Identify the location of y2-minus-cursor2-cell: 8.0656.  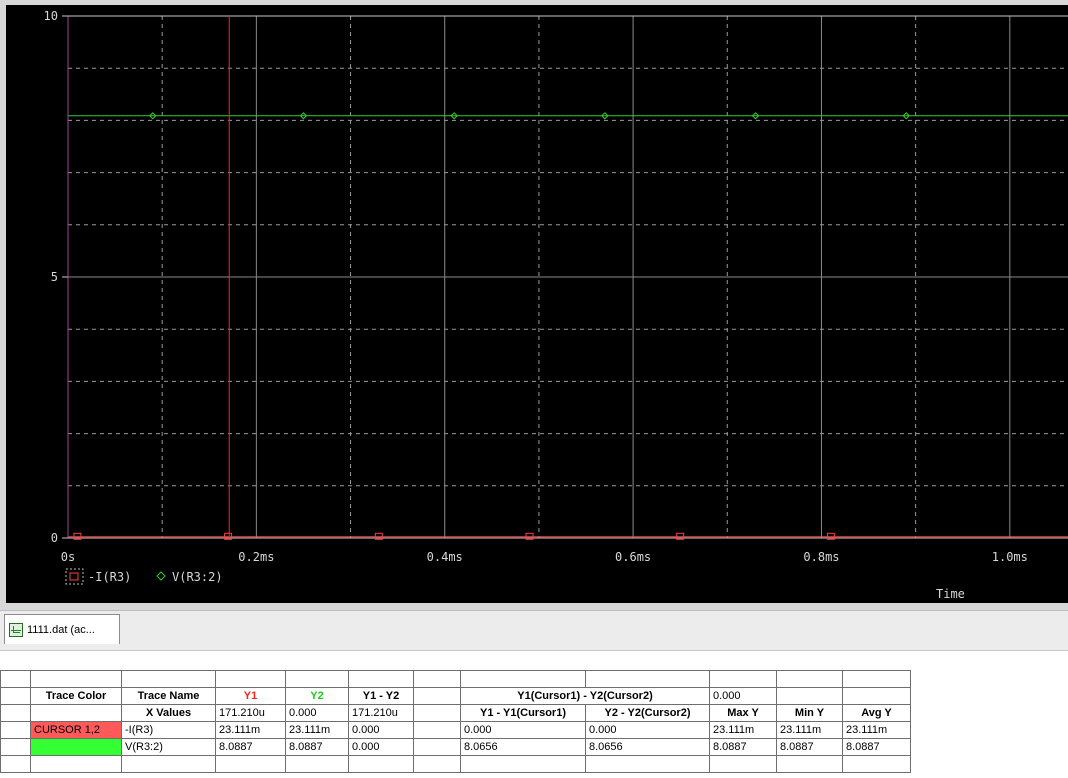
(647, 747).